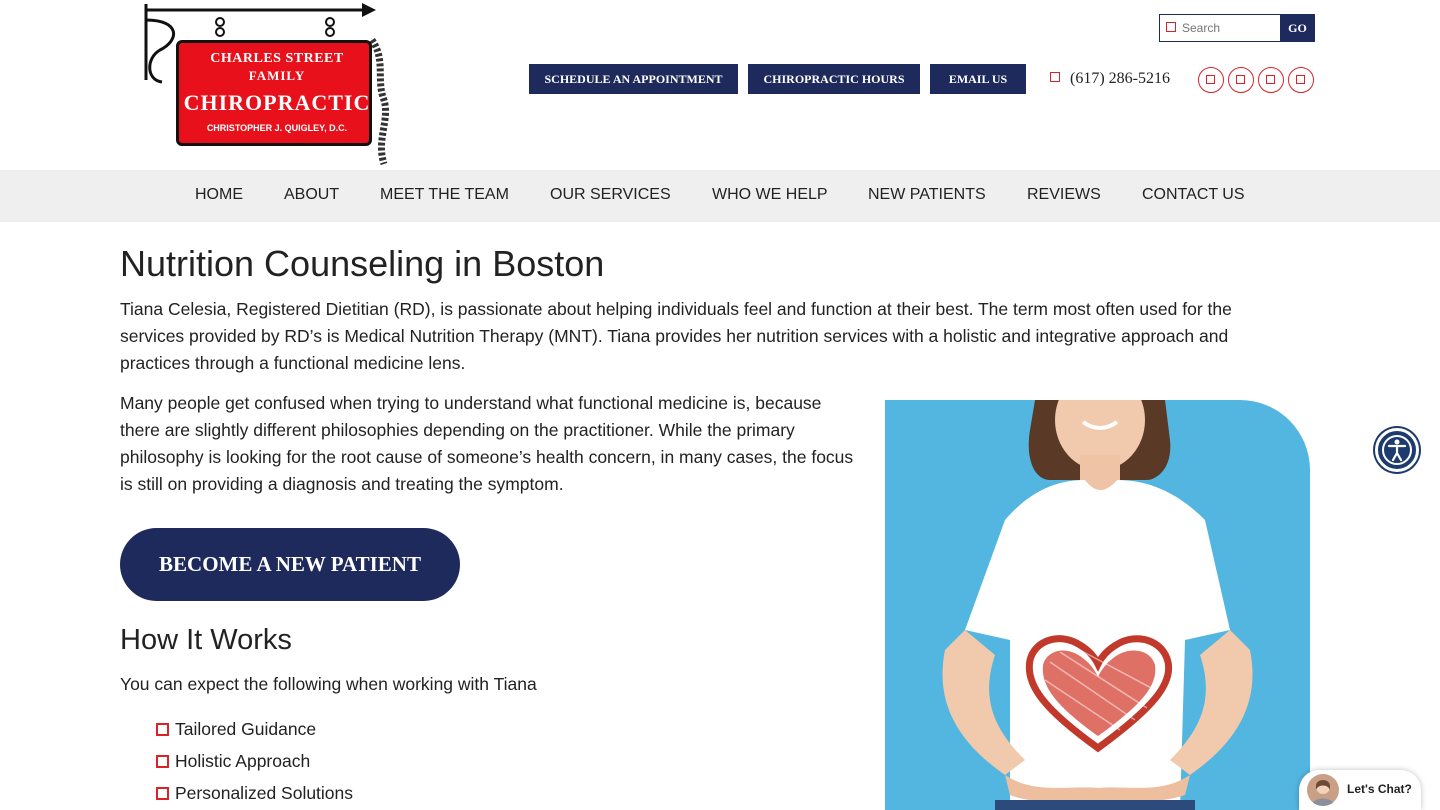 This screenshot has width=1440, height=810. I want to click on instagram-icon, so click(1241, 80).